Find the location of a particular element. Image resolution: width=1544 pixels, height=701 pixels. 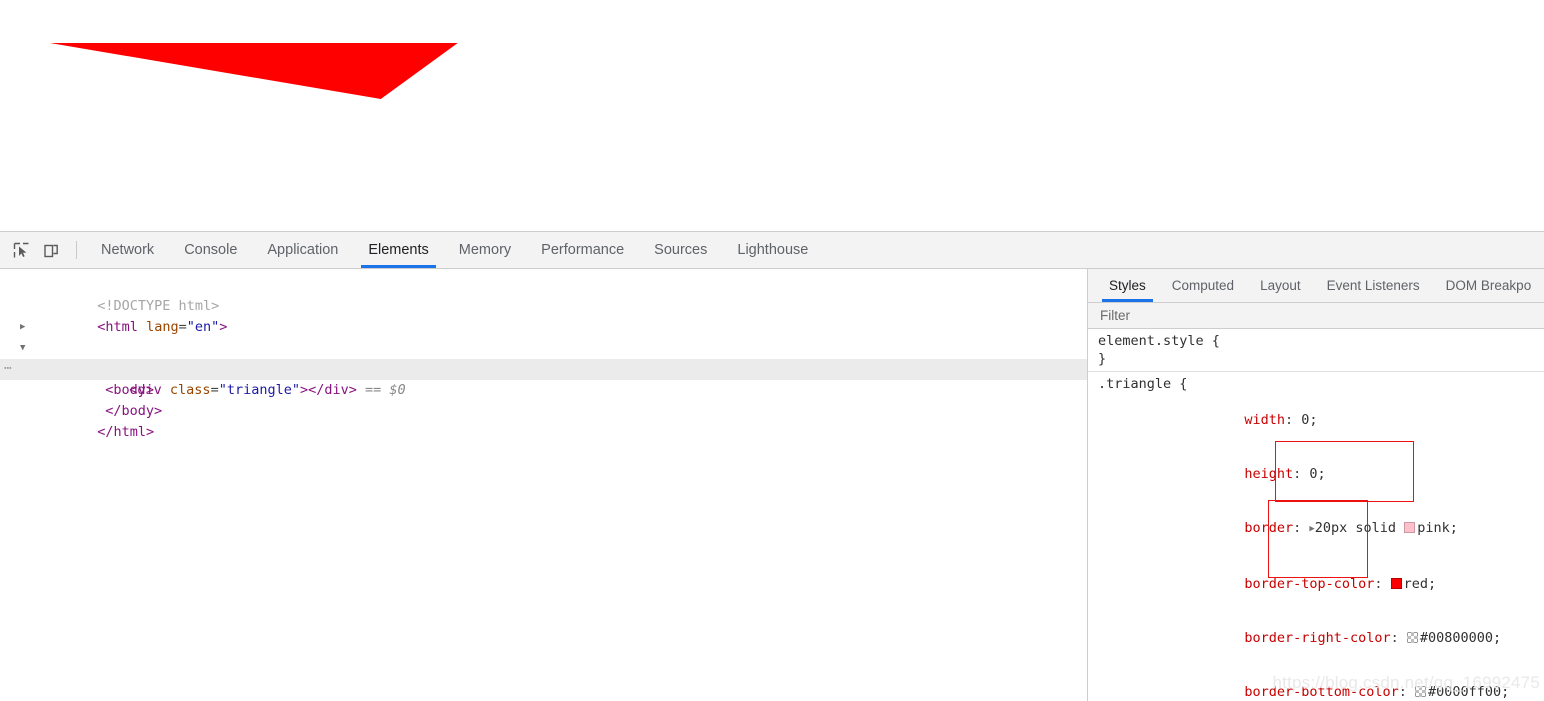

decl-width-value: 0; is located at coordinates (1309, 420).